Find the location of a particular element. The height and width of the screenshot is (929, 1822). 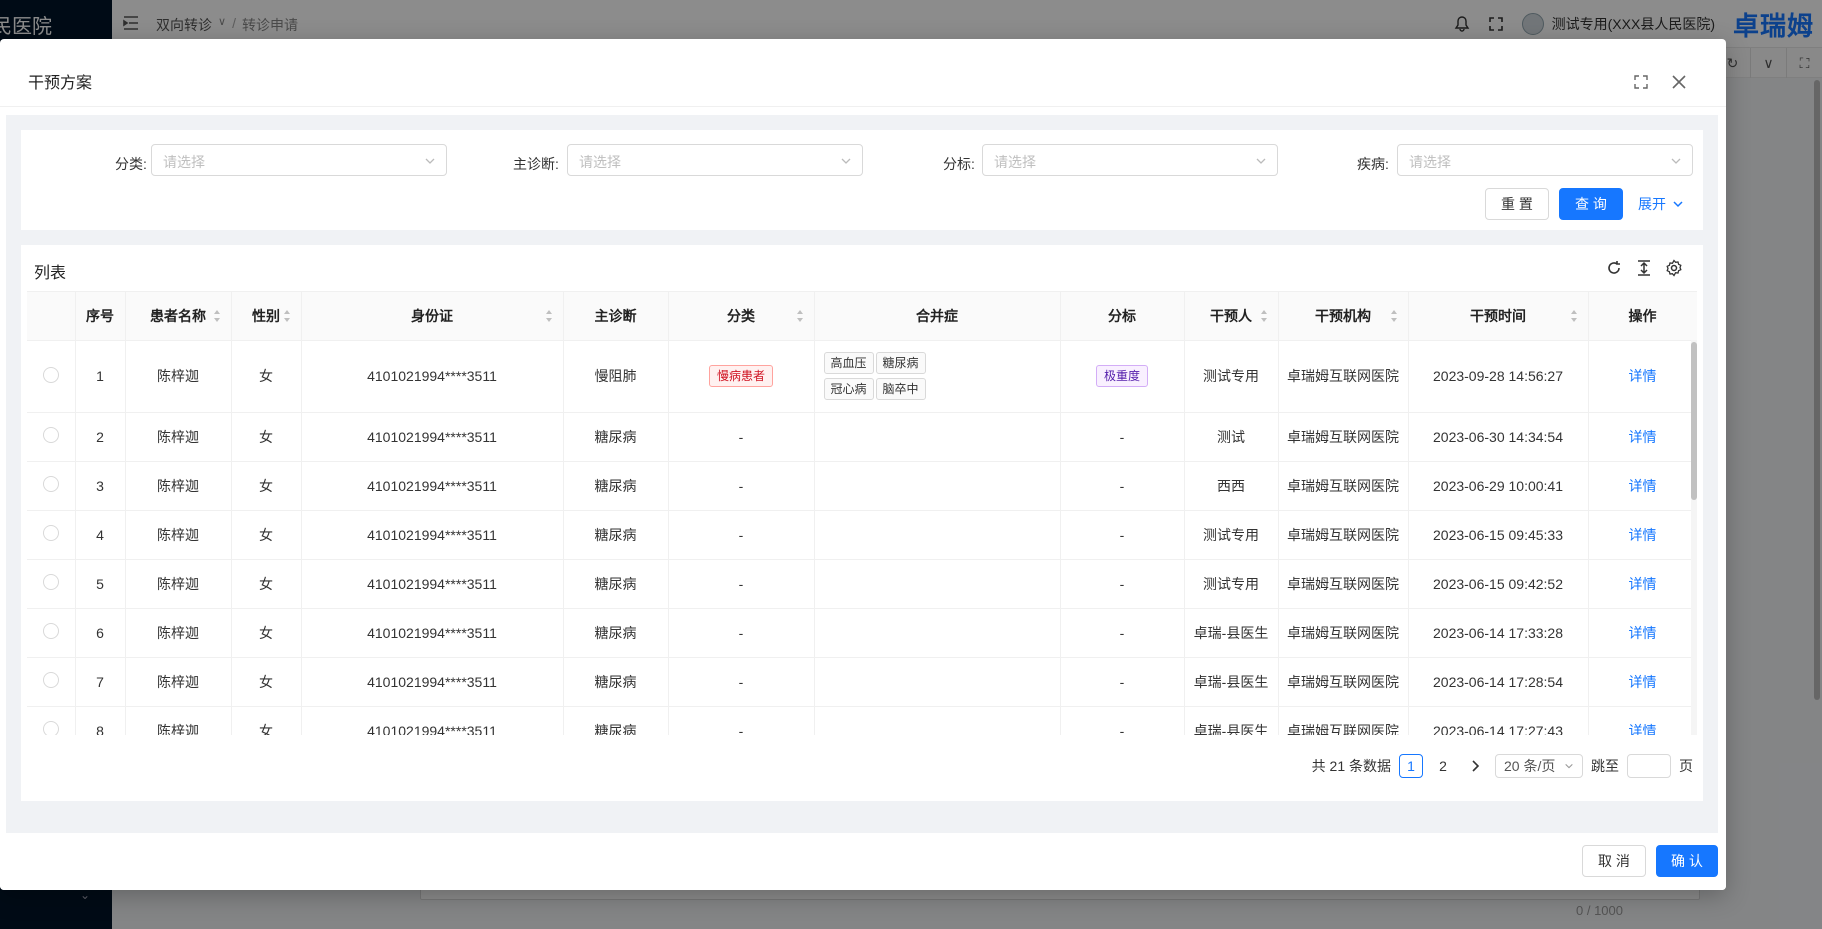

column-header-name: 患者名称 is located at coordinates (178, 316).